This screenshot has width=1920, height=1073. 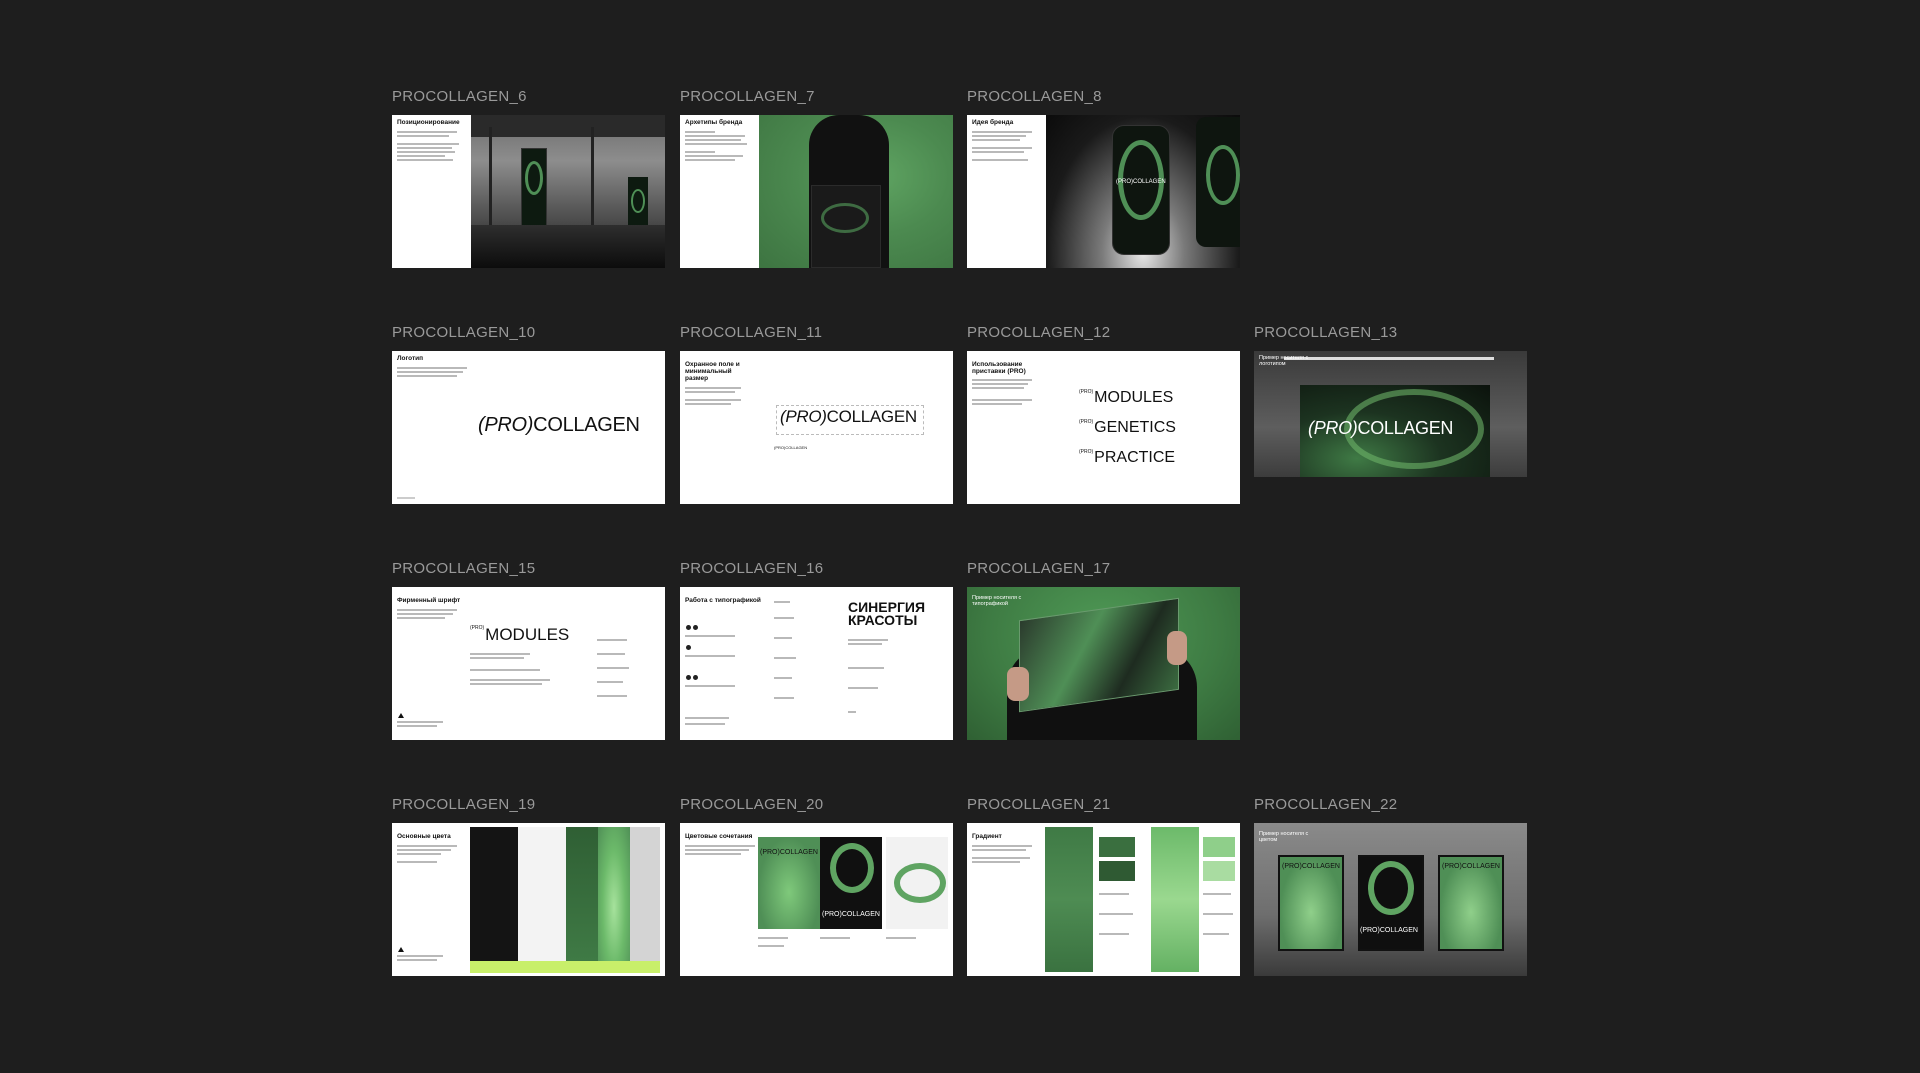 What do you see at coordinates (410, 358) in the screenshot?
I see `slide-title: Логотип` at bounding box center [410, 358].